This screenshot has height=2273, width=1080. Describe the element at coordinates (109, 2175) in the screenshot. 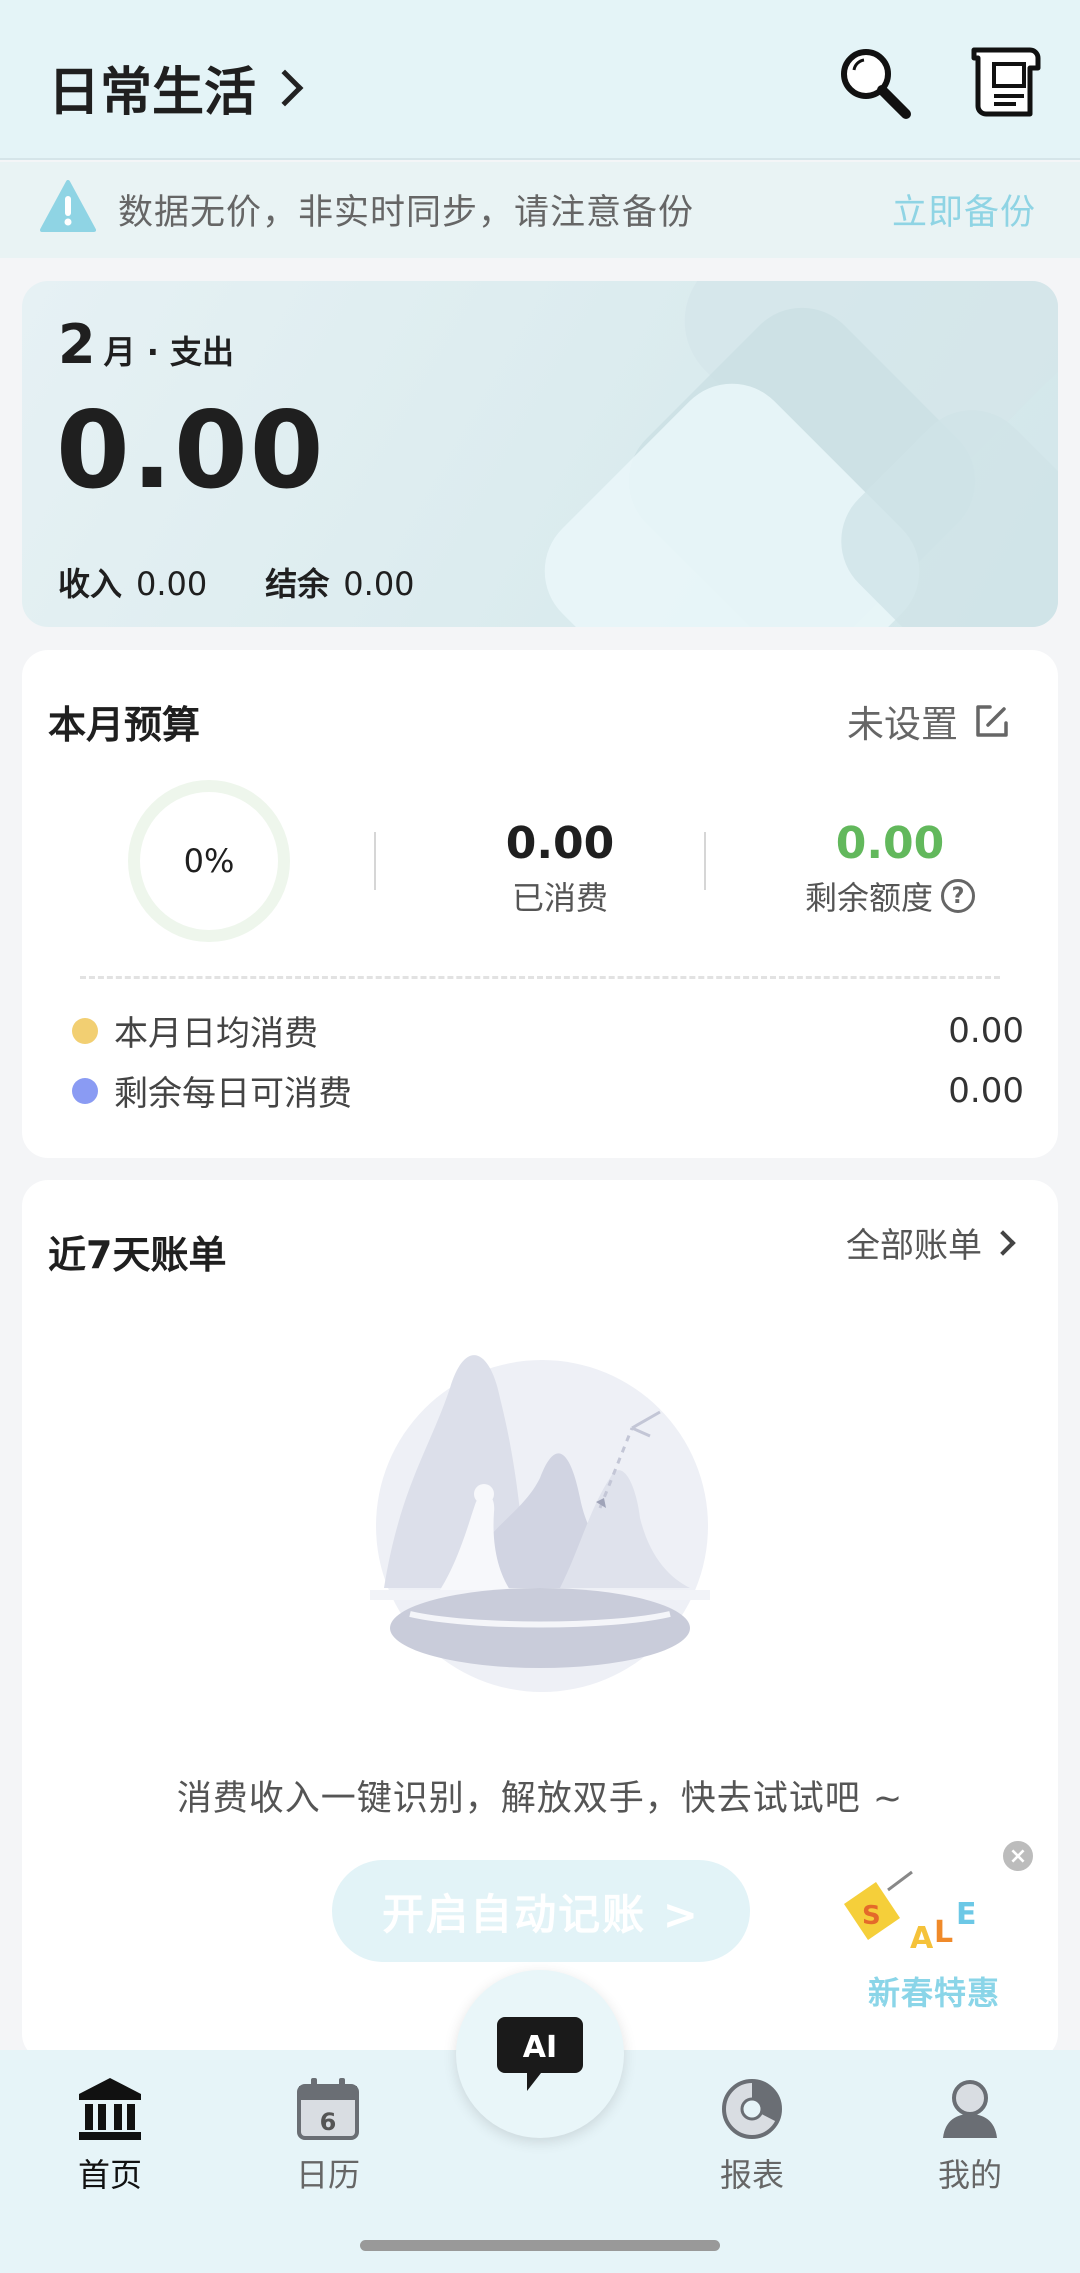

I see `tab-home-label: 首页` at that location.